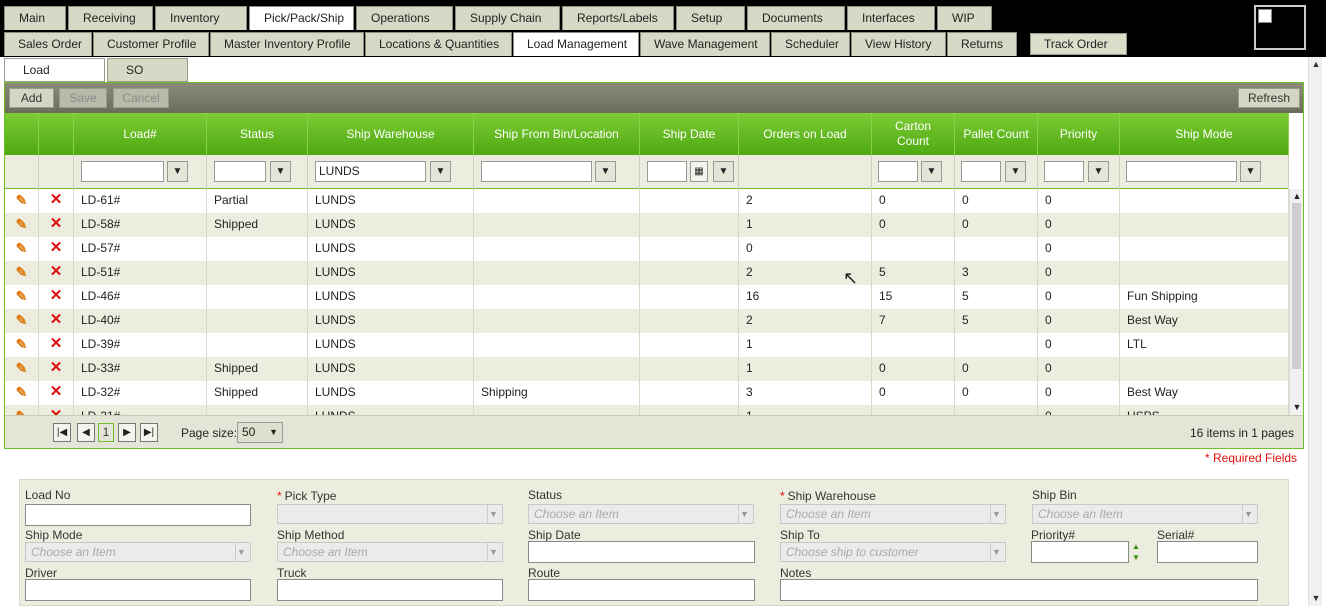 This screenshot has width=1326, height=606. What do you see at coordinates (647, 321) in the screenshot?
I see `table-row: ✎ ✕ LD-40# LUNDS 2 7 5 0 Best Way` at bounding box center [647, 321].